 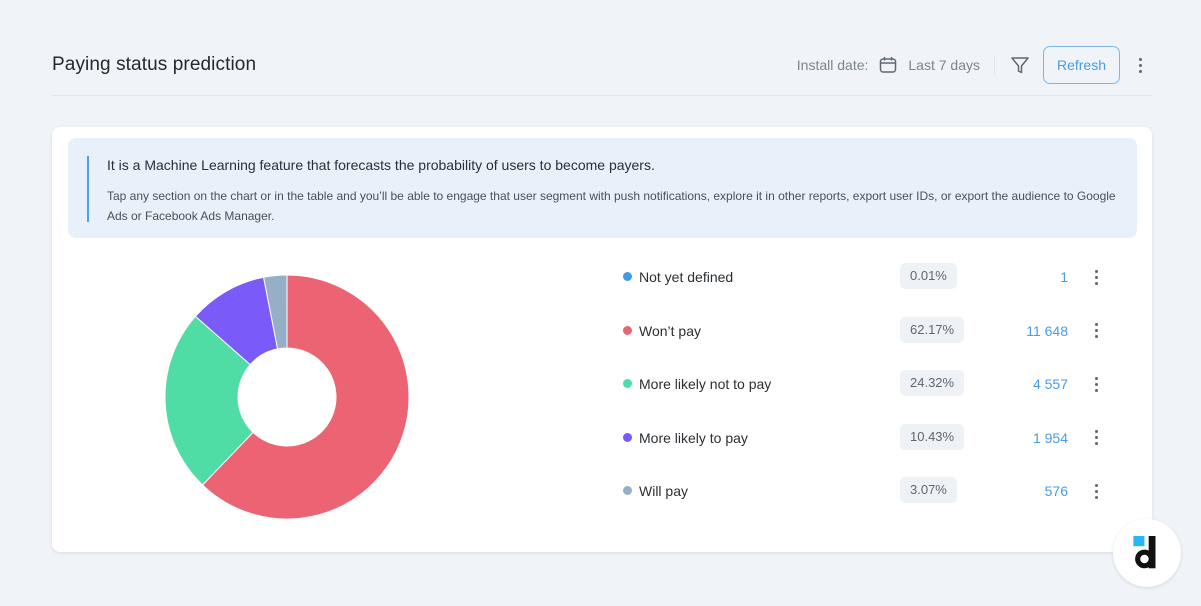 I want to click on calendar-icon, so click(x=888, y=65).